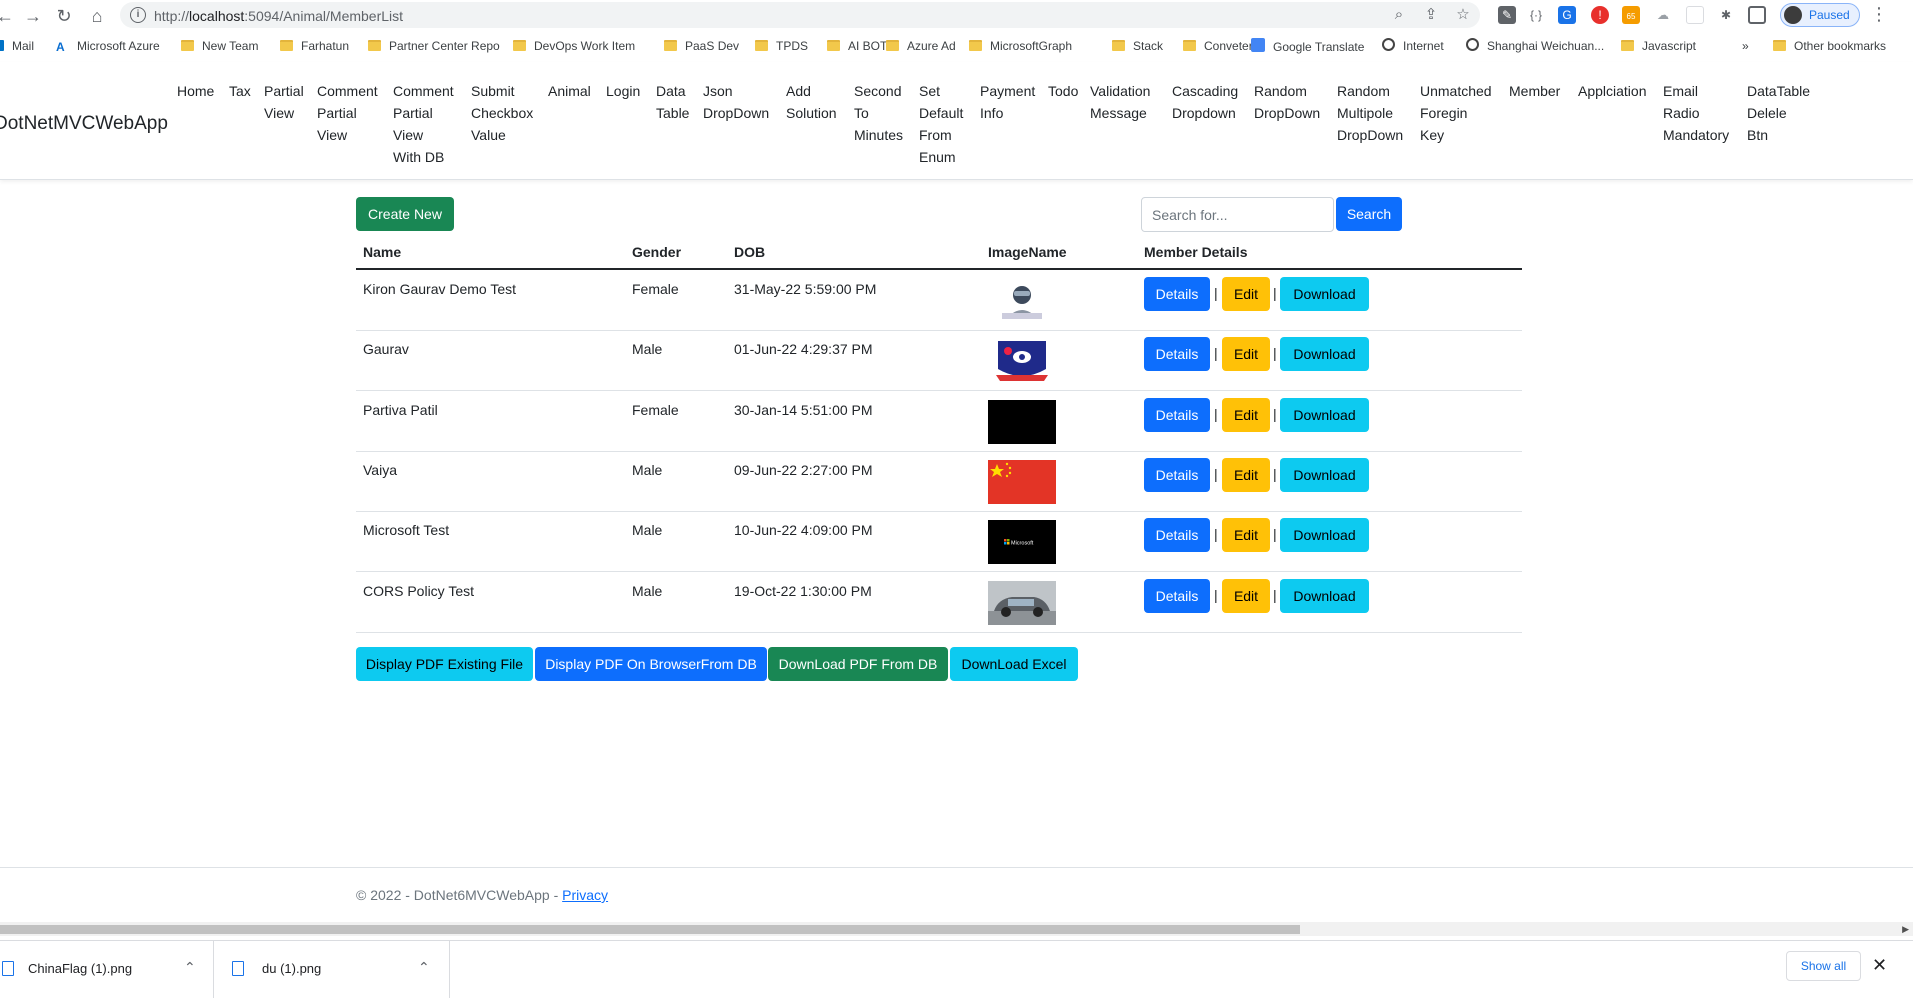  What do you see at coordinates (1413, 47) in the screenshot?
I see `bookmark-item: Internet` at bounding box center [1413, 47].